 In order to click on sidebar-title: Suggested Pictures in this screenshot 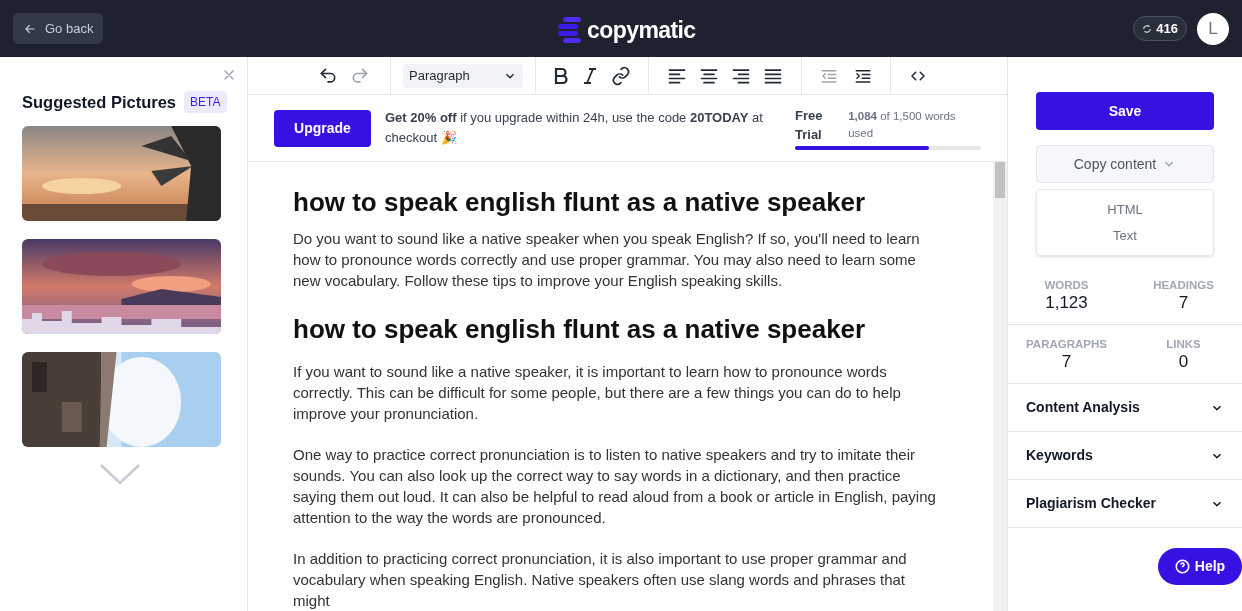, I will do `click(99, 102)`.